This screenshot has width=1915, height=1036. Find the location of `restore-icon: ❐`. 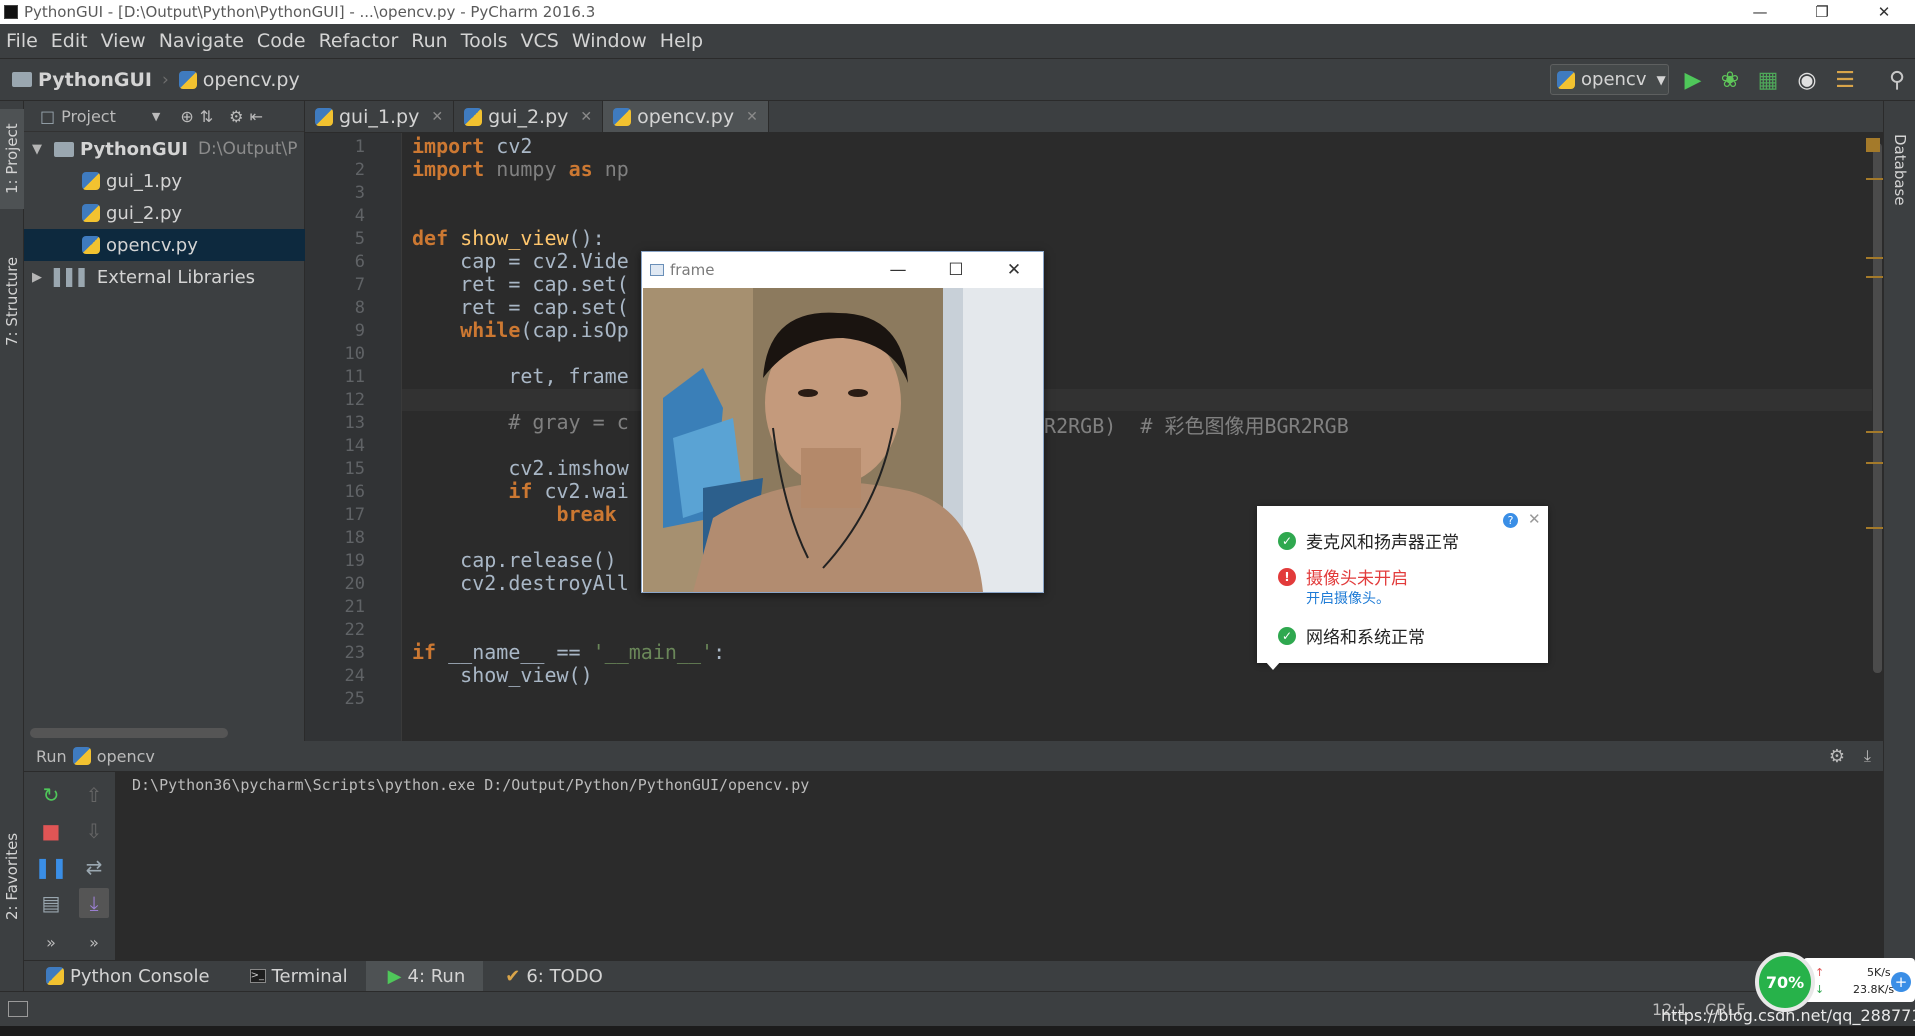

restore-icon: ❐ is located at coordinates (1822, 12).